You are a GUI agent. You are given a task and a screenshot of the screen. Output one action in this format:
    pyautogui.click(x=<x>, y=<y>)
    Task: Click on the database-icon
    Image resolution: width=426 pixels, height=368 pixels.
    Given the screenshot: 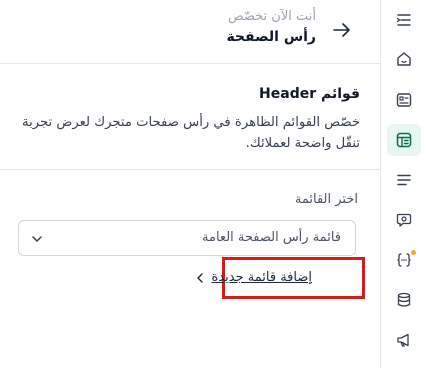 What is the action you would take?
    pyautogui.click(x=404, y=299)
    